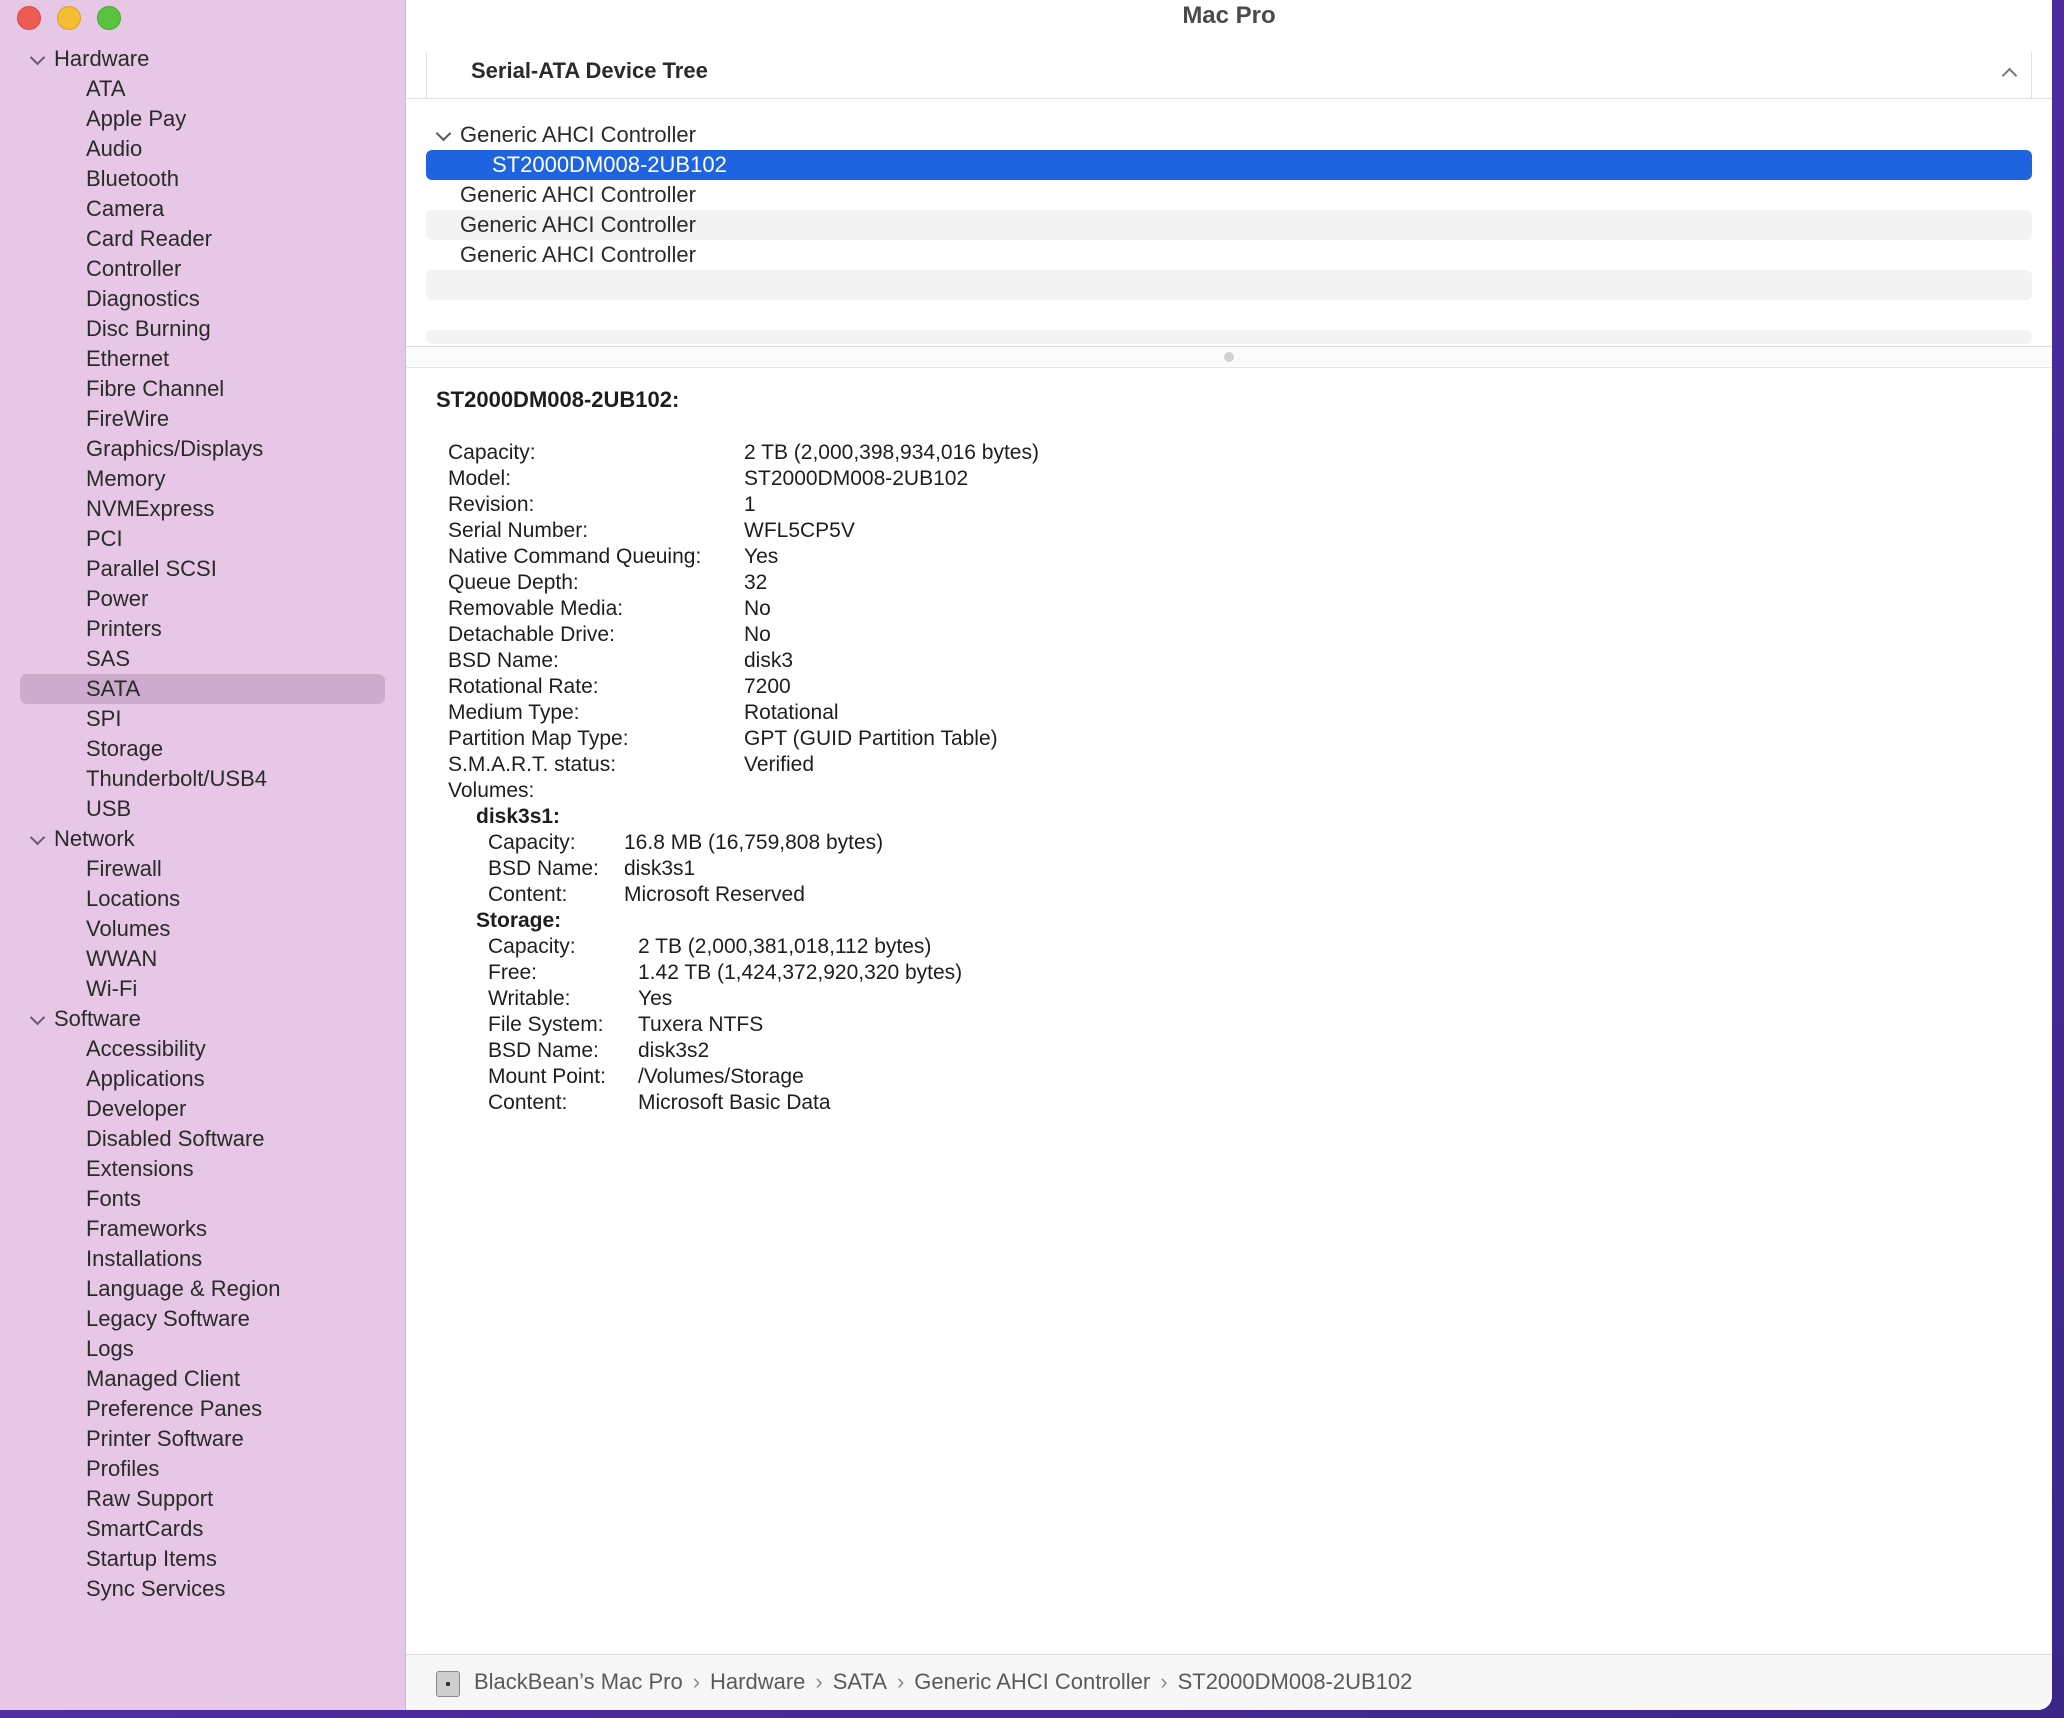  Describe the element at coordinates (529, 998) in the screenshot. I see `volume-property-key: Writable:` at that location.